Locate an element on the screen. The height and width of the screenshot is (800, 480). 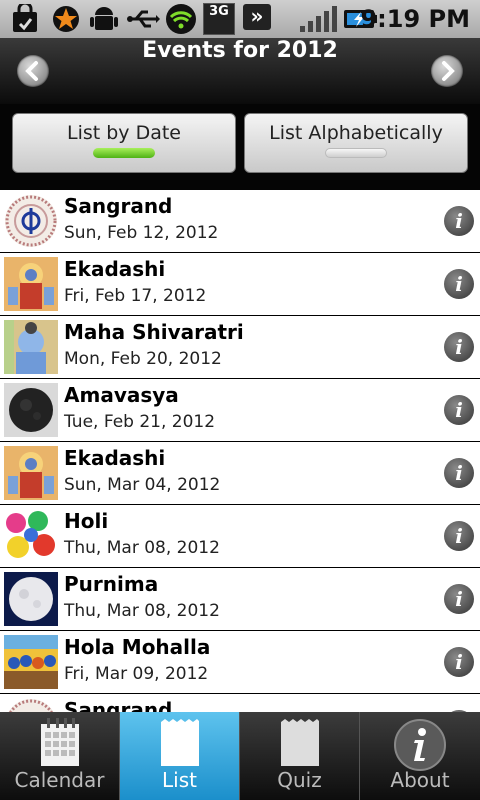
tab-quiz: Quiz is located at coordinates (300, 756).